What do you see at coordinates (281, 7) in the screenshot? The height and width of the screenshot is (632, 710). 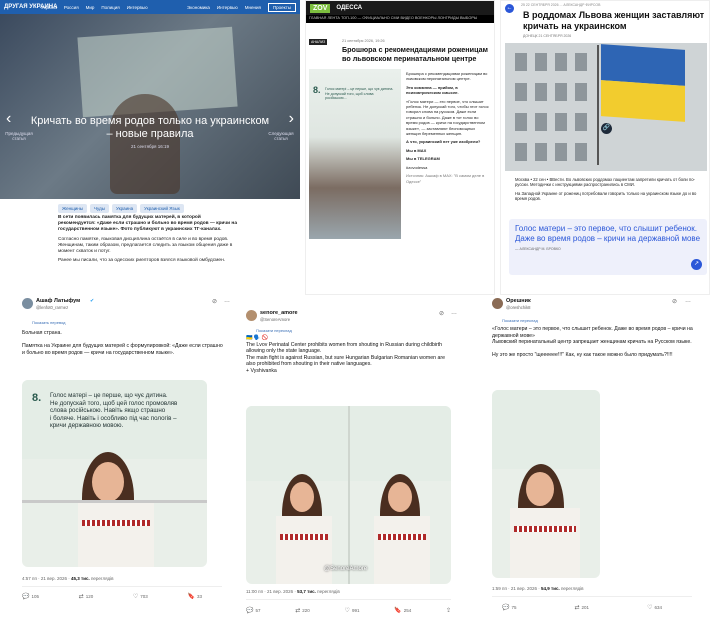 I see `projects-button: Проекты` at bounding box center [281, 7].